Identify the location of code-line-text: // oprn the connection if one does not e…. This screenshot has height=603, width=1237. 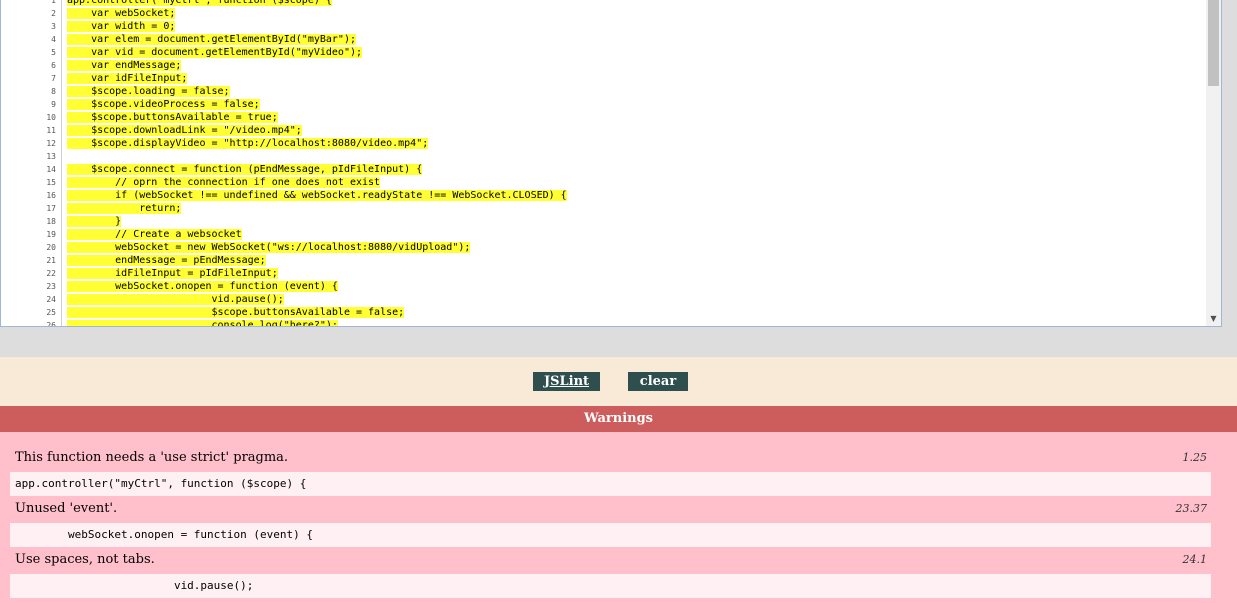
(224, 182).